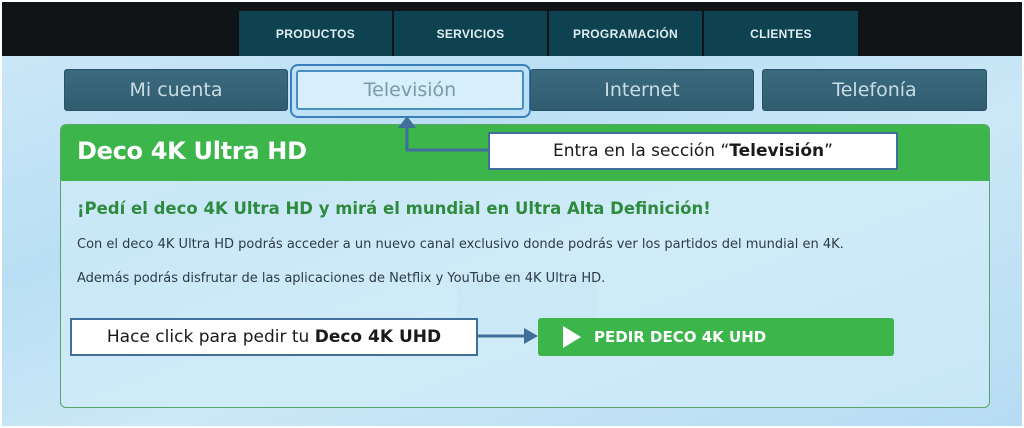 The width and height of the screenshot is (1024, 428). I want to click on callout-television: Entra en la sección “Televisión”, so click(693, 151).